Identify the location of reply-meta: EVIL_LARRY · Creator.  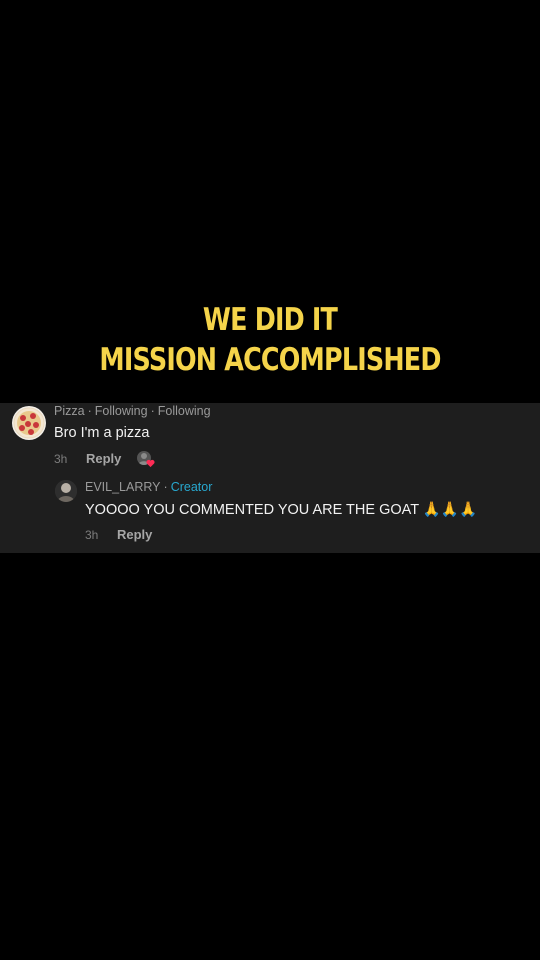
(148, 487).